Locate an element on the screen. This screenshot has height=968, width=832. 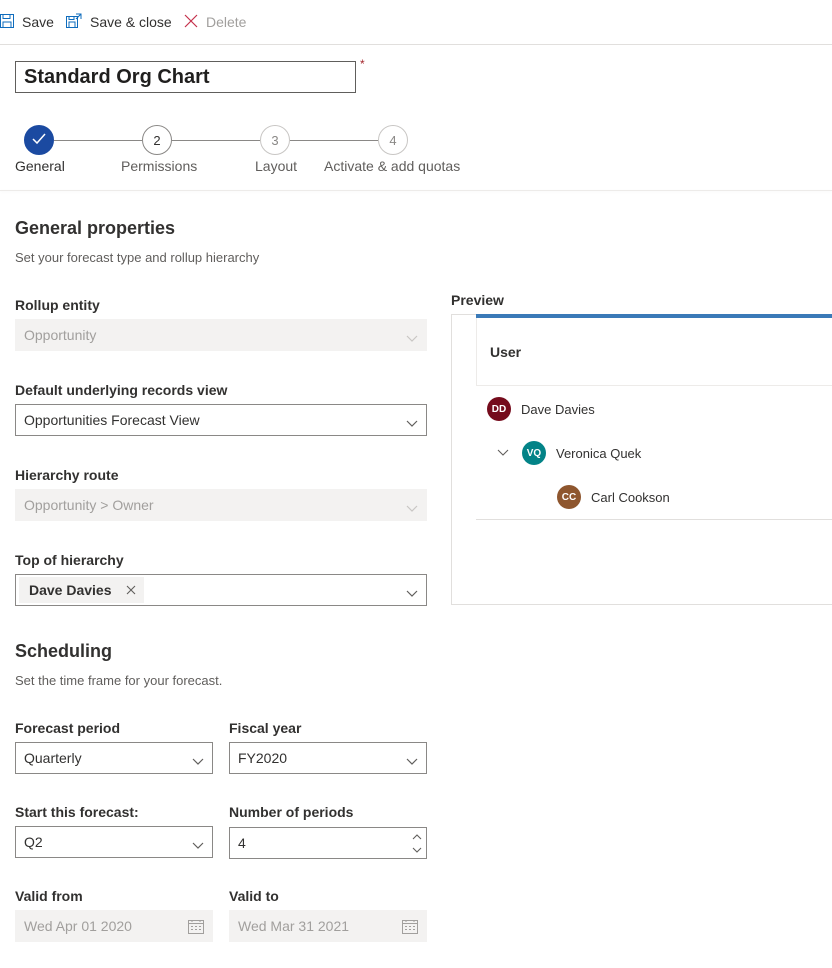
step-number: 4 is located at coordinates (393, 140).